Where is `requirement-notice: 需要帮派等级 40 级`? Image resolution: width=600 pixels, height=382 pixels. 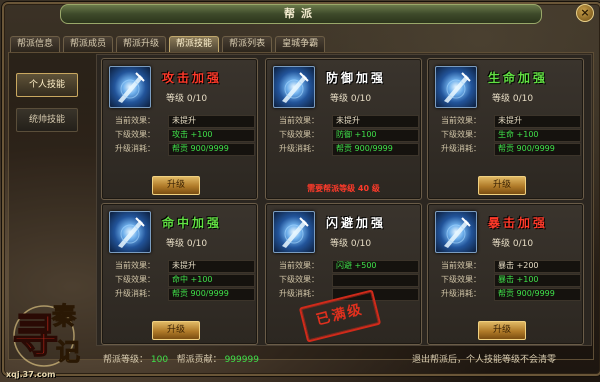 requirement-notice: 需要帮派等级 40 级 is located at coordinates (343, 188).